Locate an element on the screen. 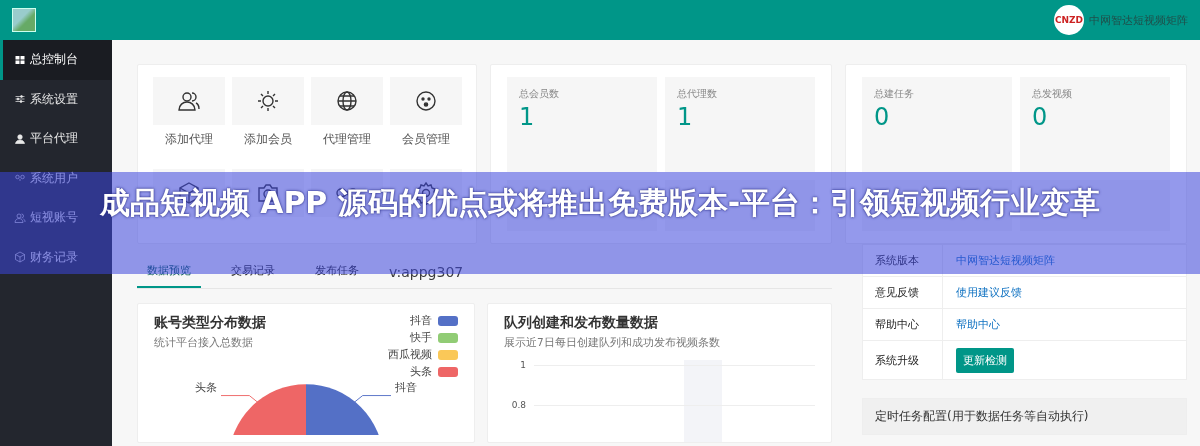 This screenshot has height=446, width=1200. user-icon is located at coordinates (20, 138).